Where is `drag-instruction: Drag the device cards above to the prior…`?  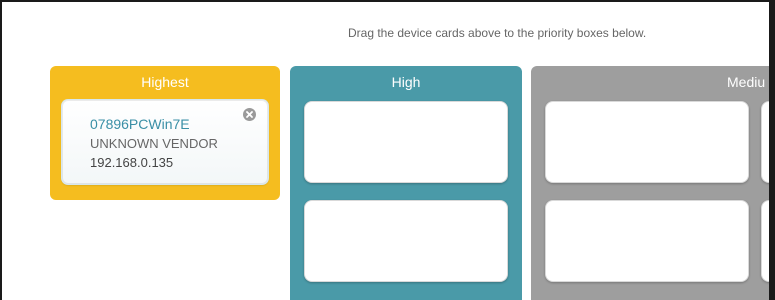 drag-instruction: Drag the device cards above to the prior… is located at coordinates (497, 33).